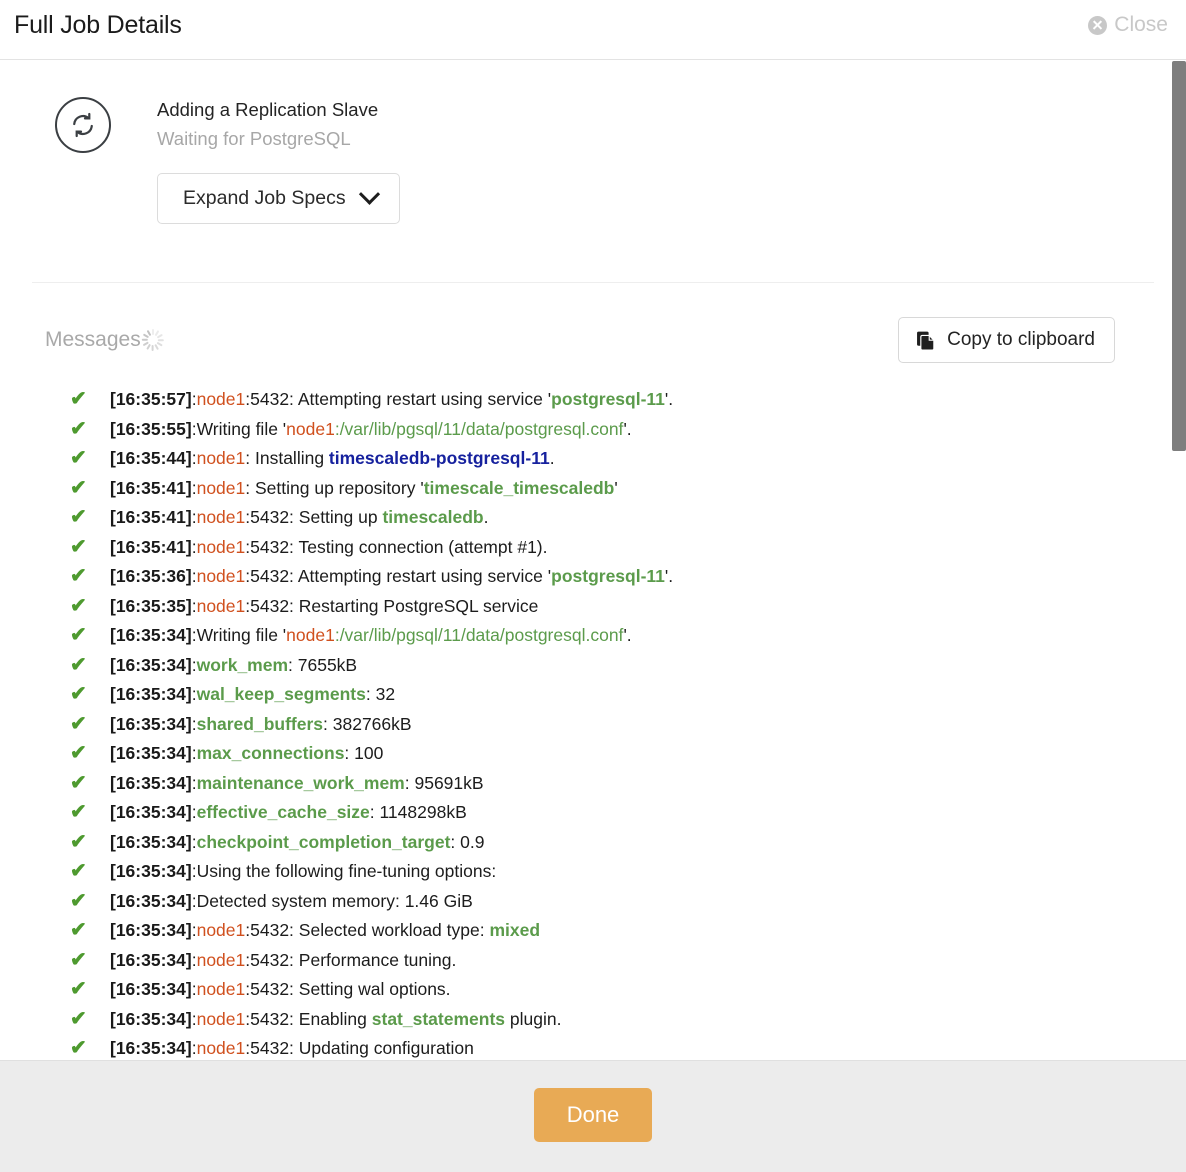 This screenshot has height=1172, width=1186. I want to click on modal-header: Full Job Details Close, so click(593, 30).